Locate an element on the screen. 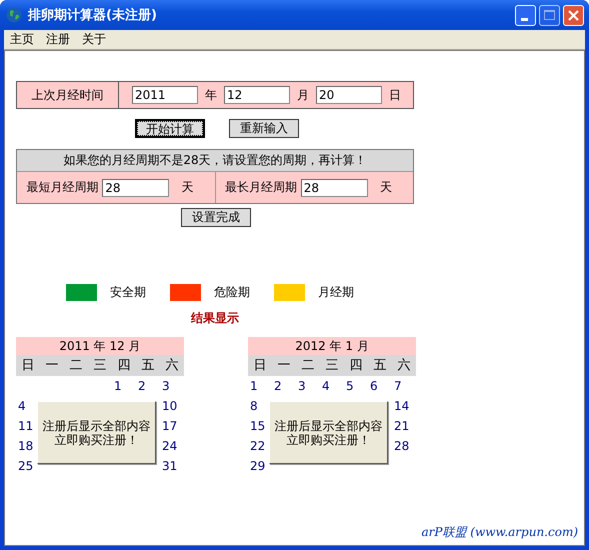 The image size is (589, 550). globe-icon is located at coordinates (14, 15).